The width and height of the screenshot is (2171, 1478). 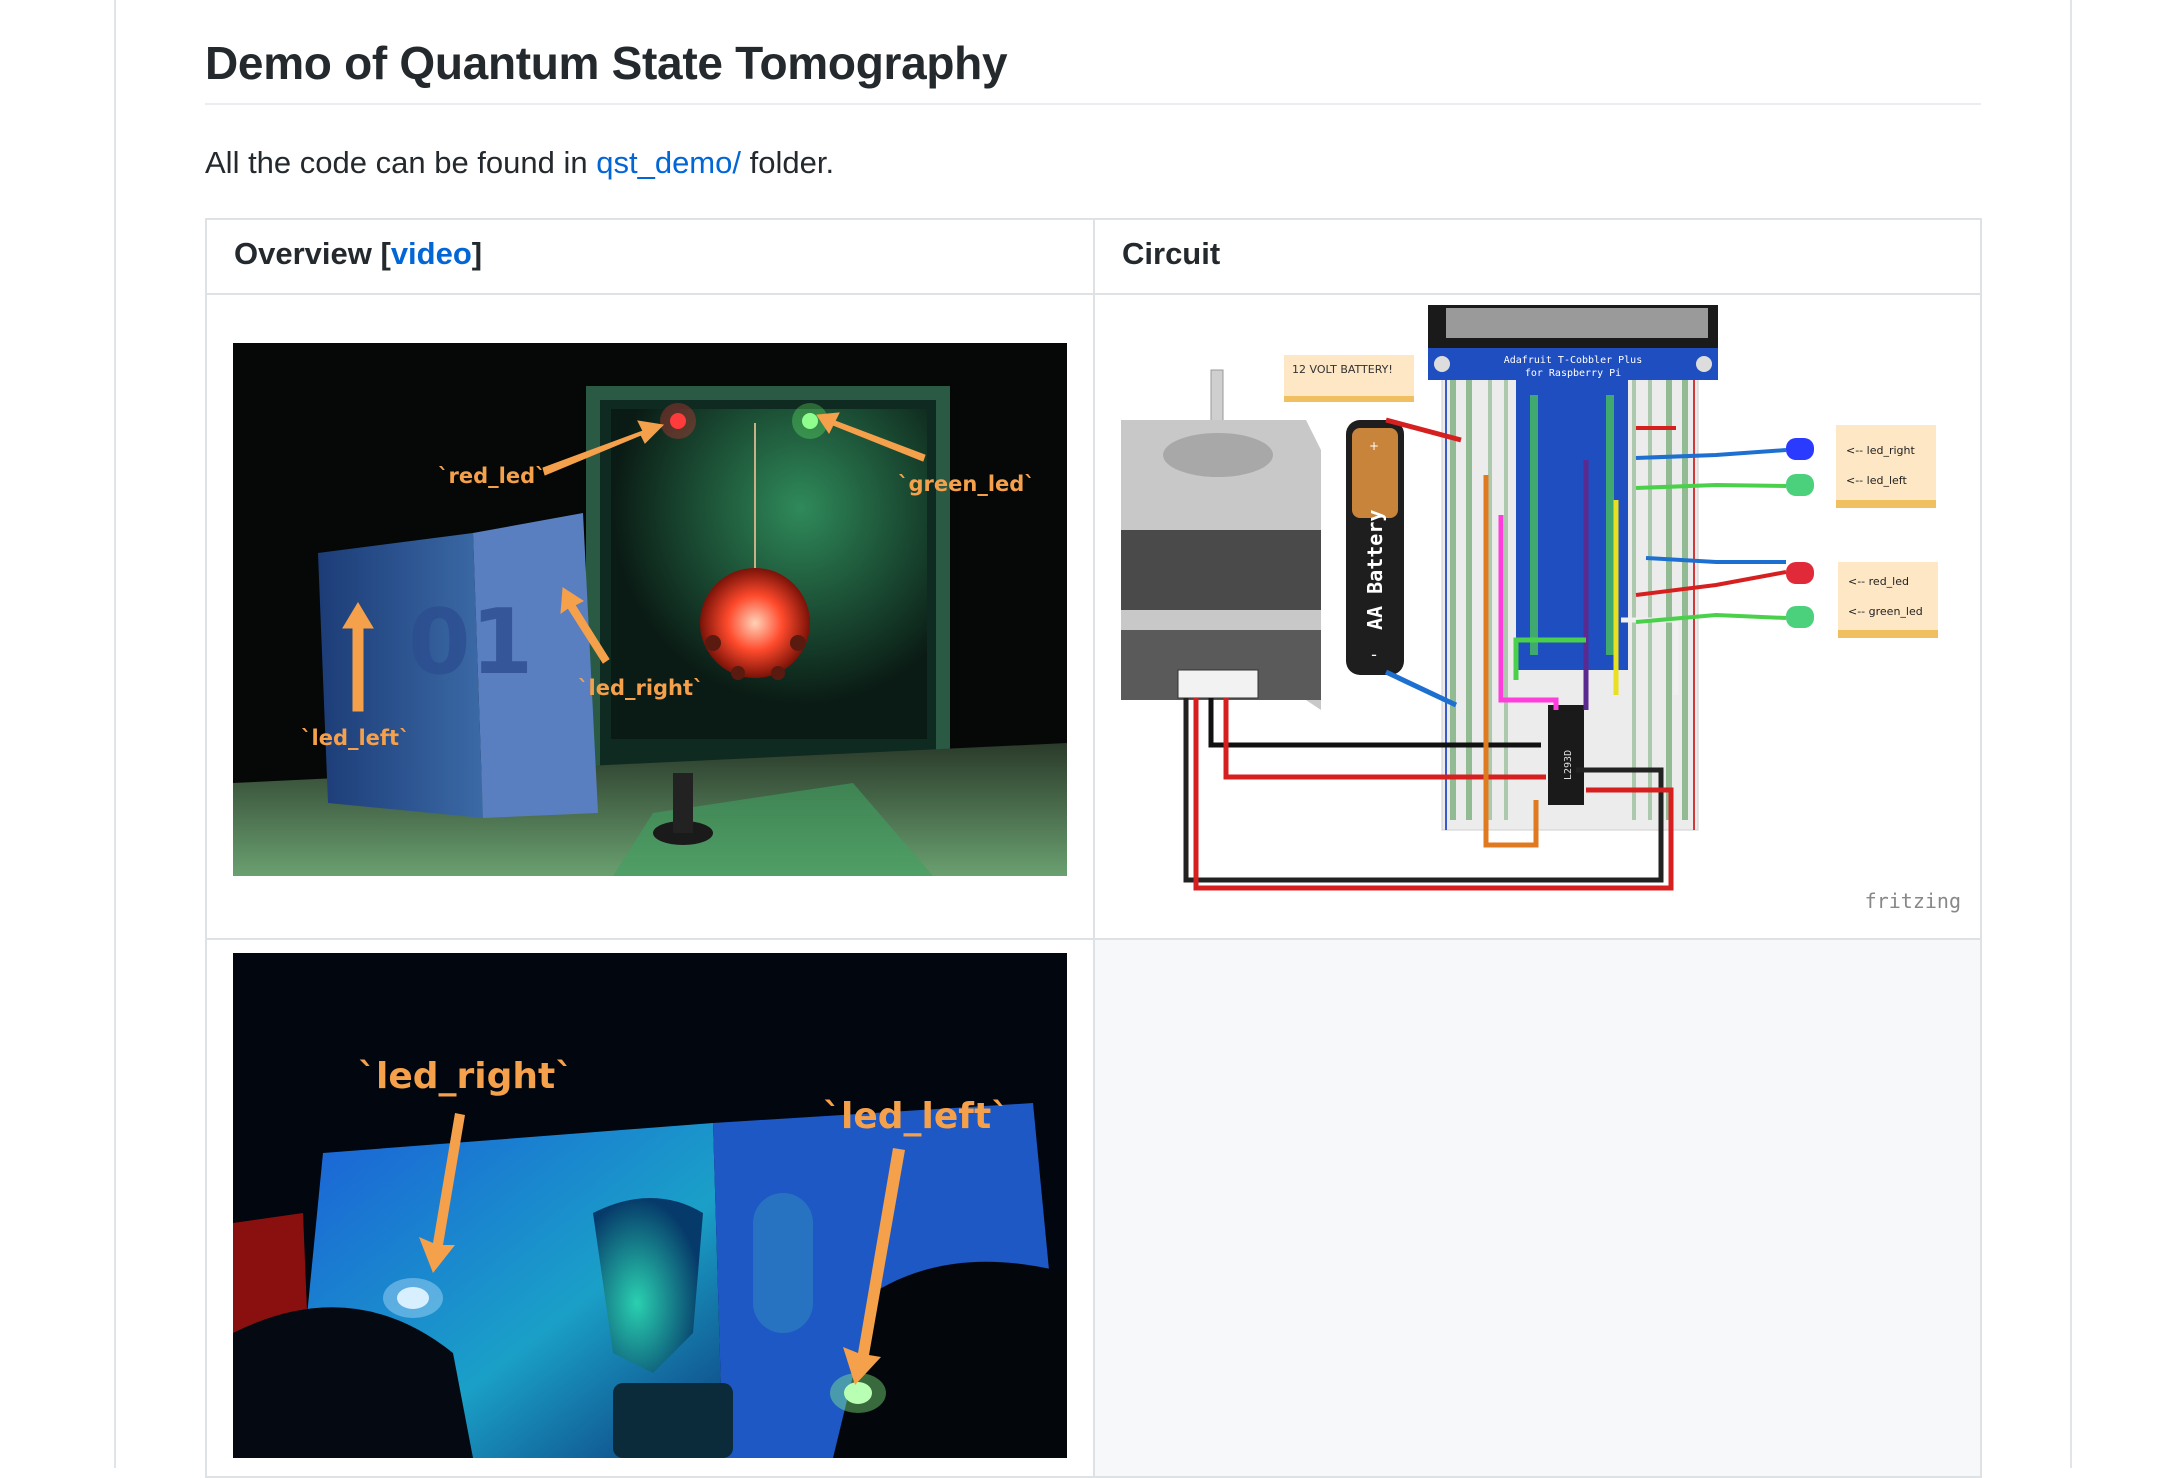 I want to click on qst-demo-link: qst_demo/, so click(x=668, y=162).